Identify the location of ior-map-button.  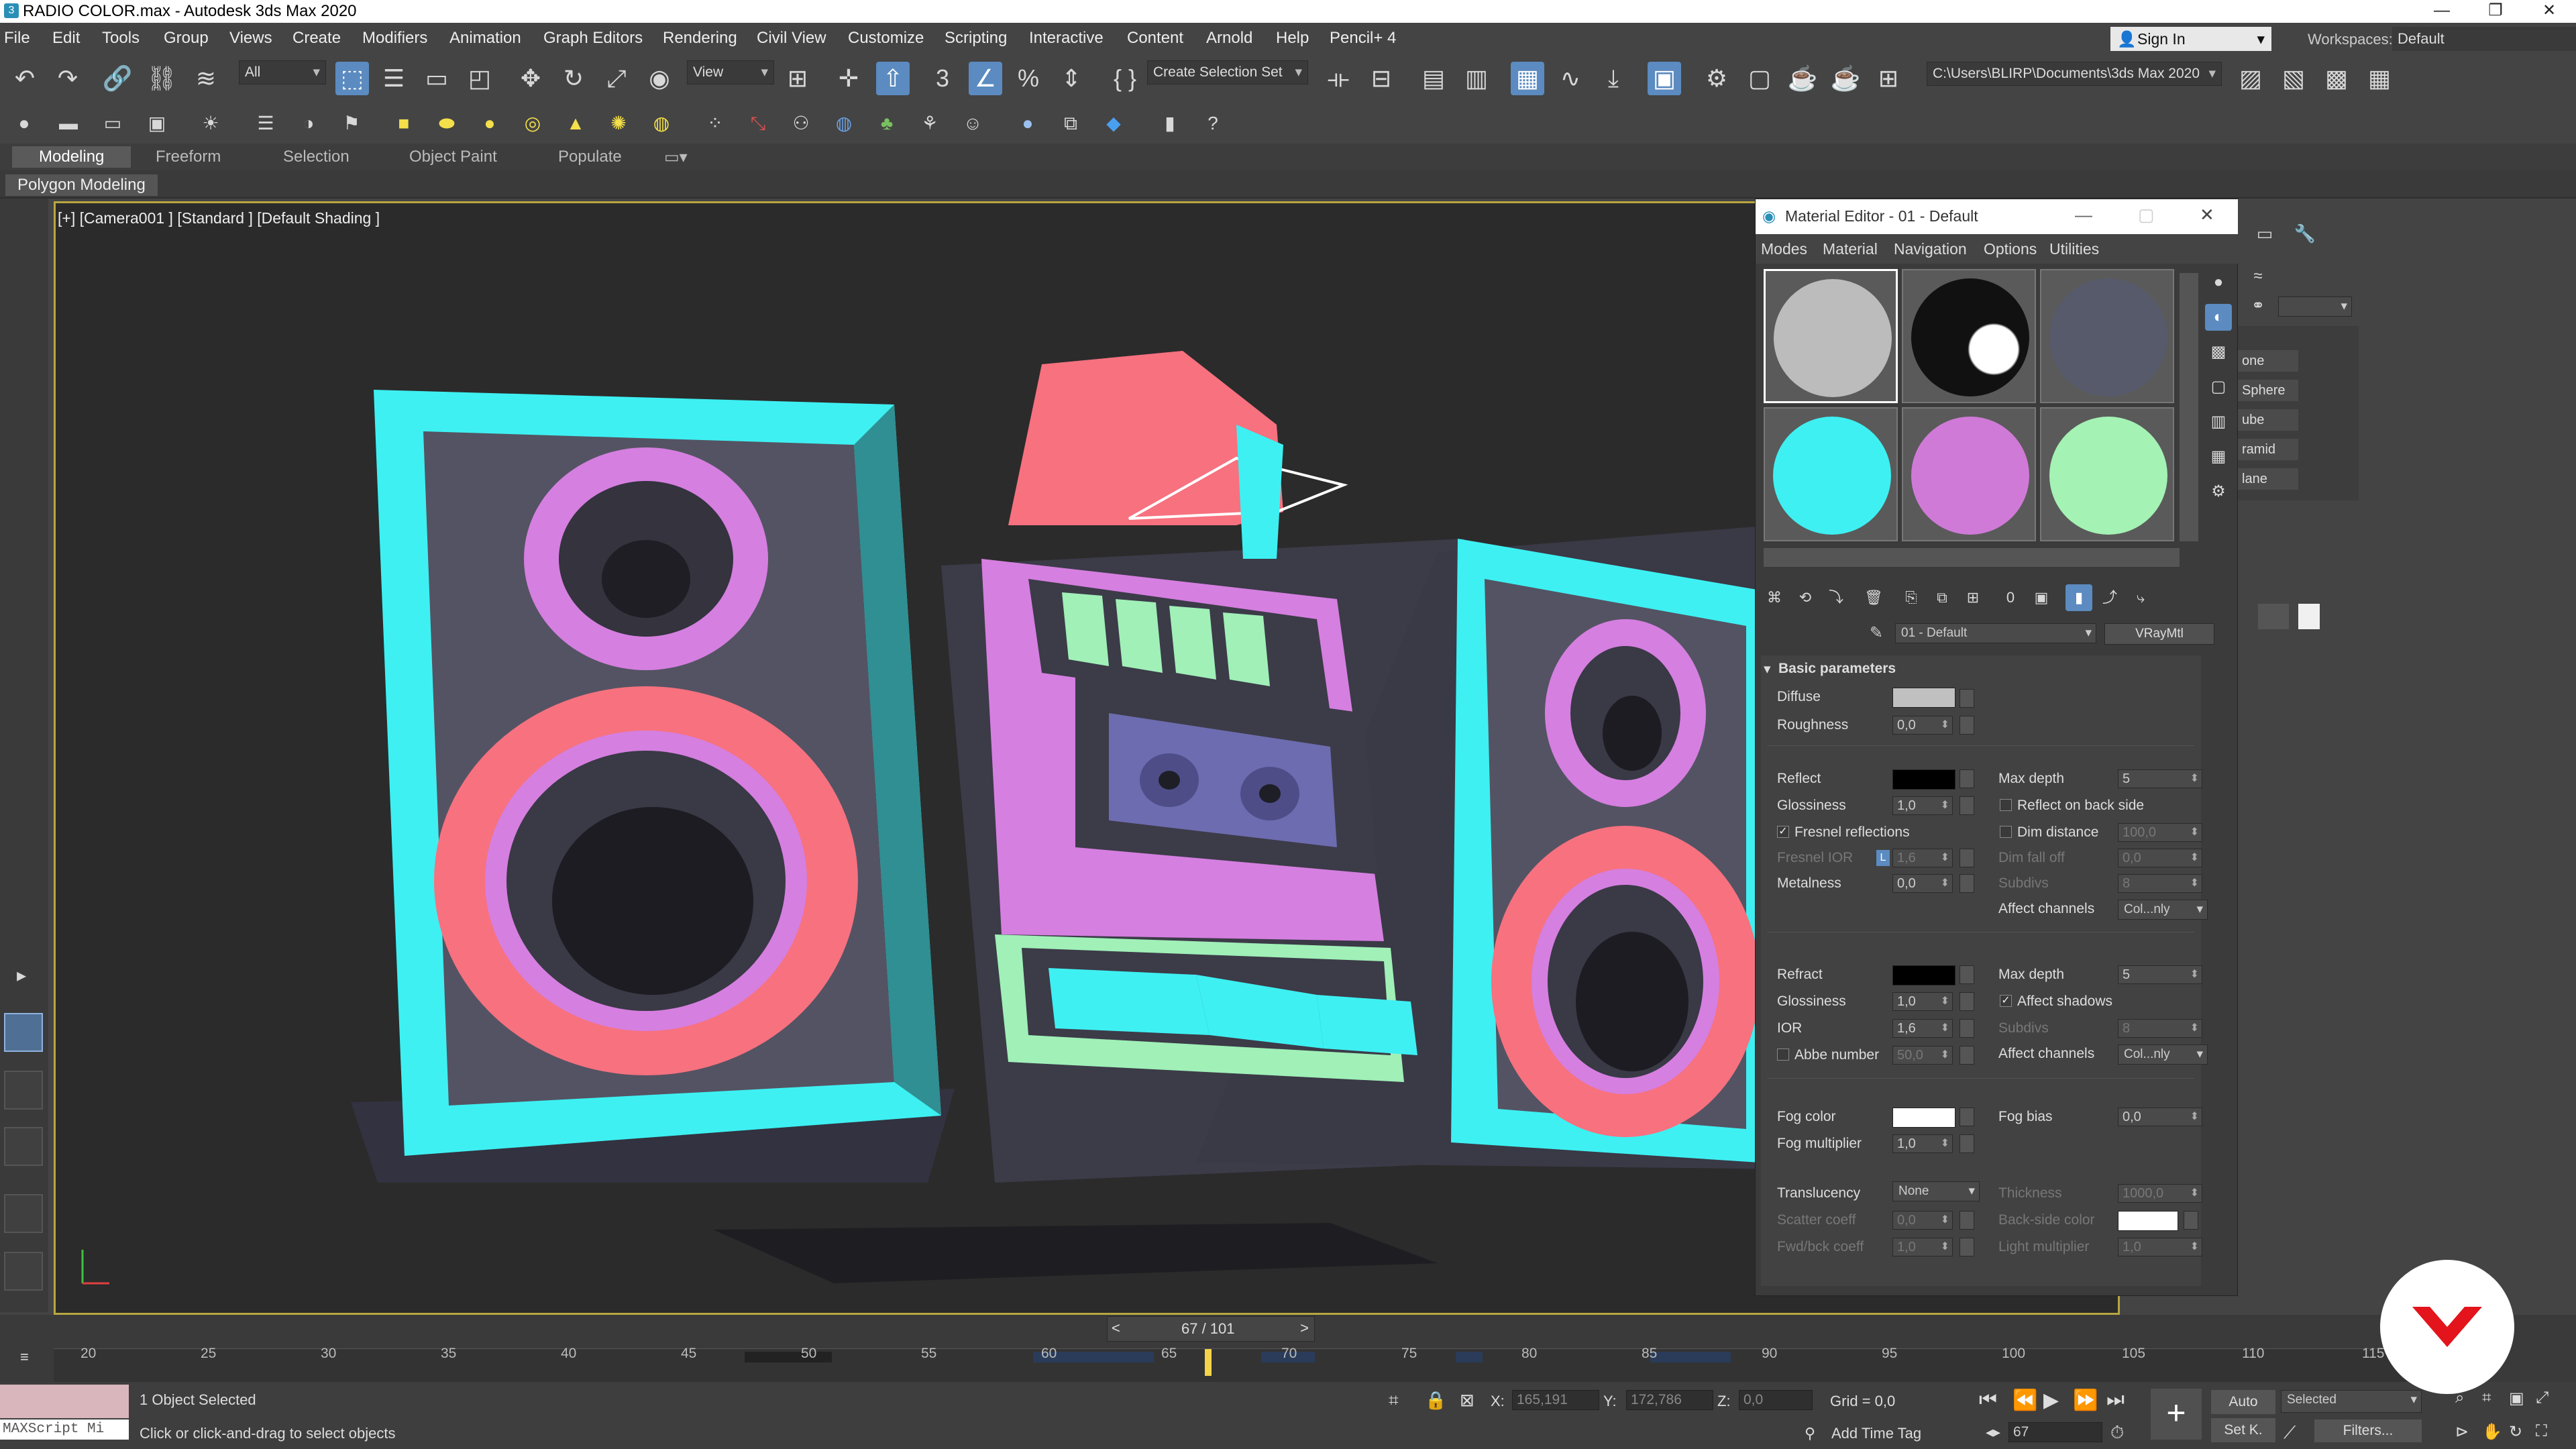
(1967, 1028).